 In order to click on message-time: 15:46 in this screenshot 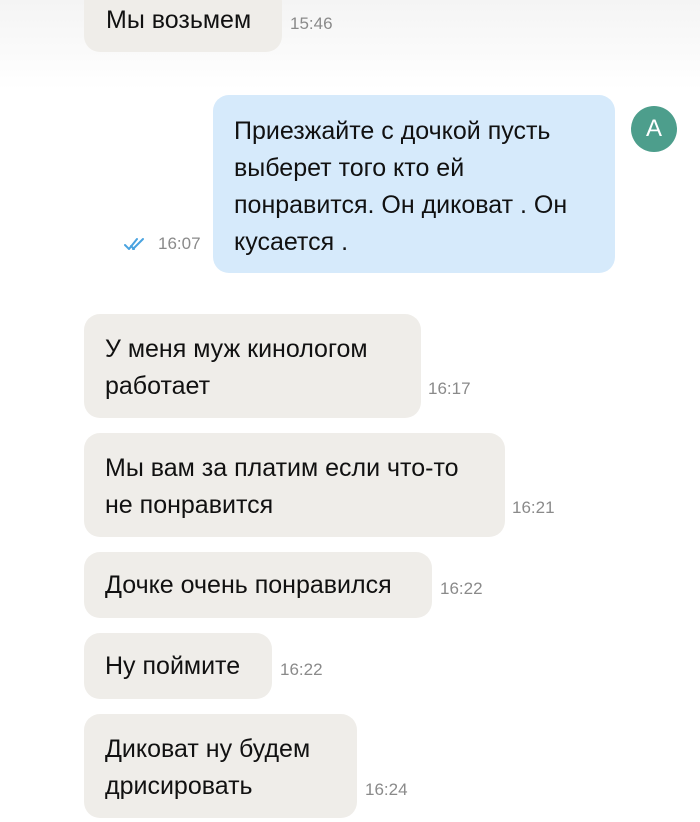, I will do `click(311, 23)`.